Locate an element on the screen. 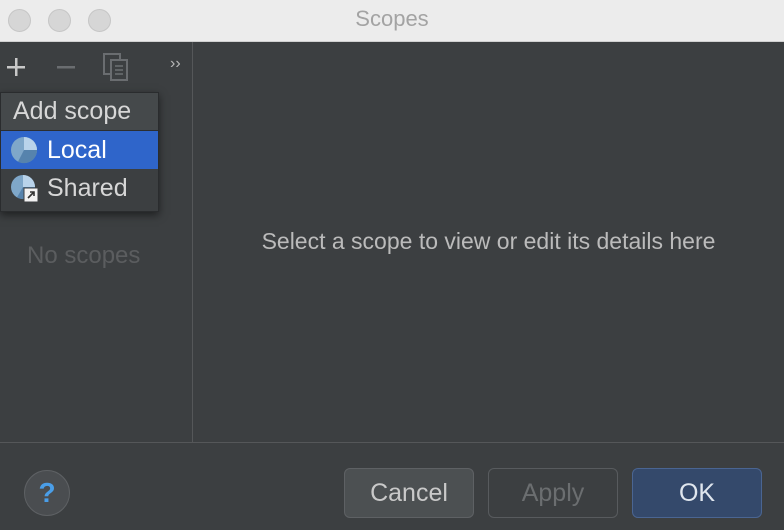  popup-item-label: Shared is located at coordinates (87, 187).